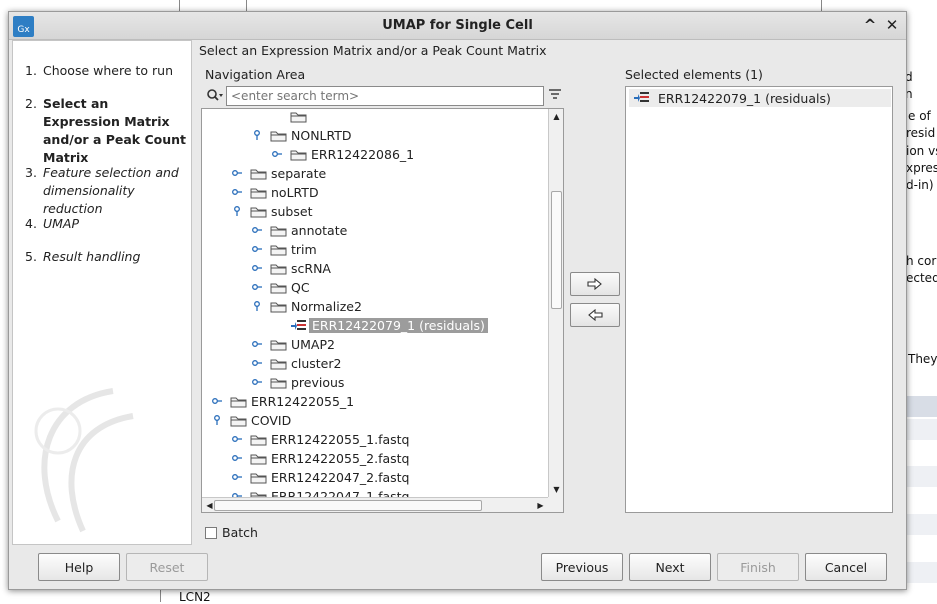 This screenshot has height=604, width=937. Describe the element at coordinates (595, 315) in the screenshot. I see `remove-from-selection-button` at that location.